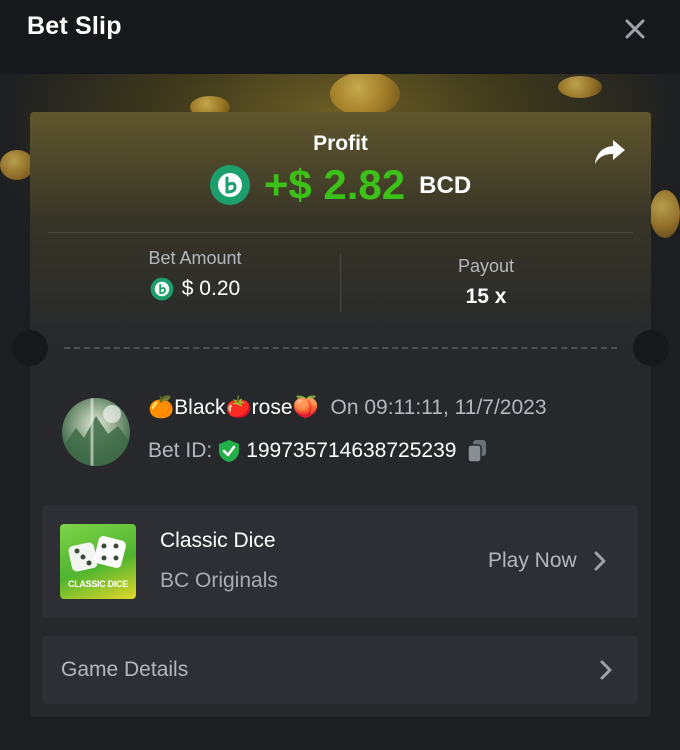 This screenshot has height=750, width=680. Describe the element at coordinates (219, 580) in the screenshot. I see `game-provider: BC Originals` at that location.